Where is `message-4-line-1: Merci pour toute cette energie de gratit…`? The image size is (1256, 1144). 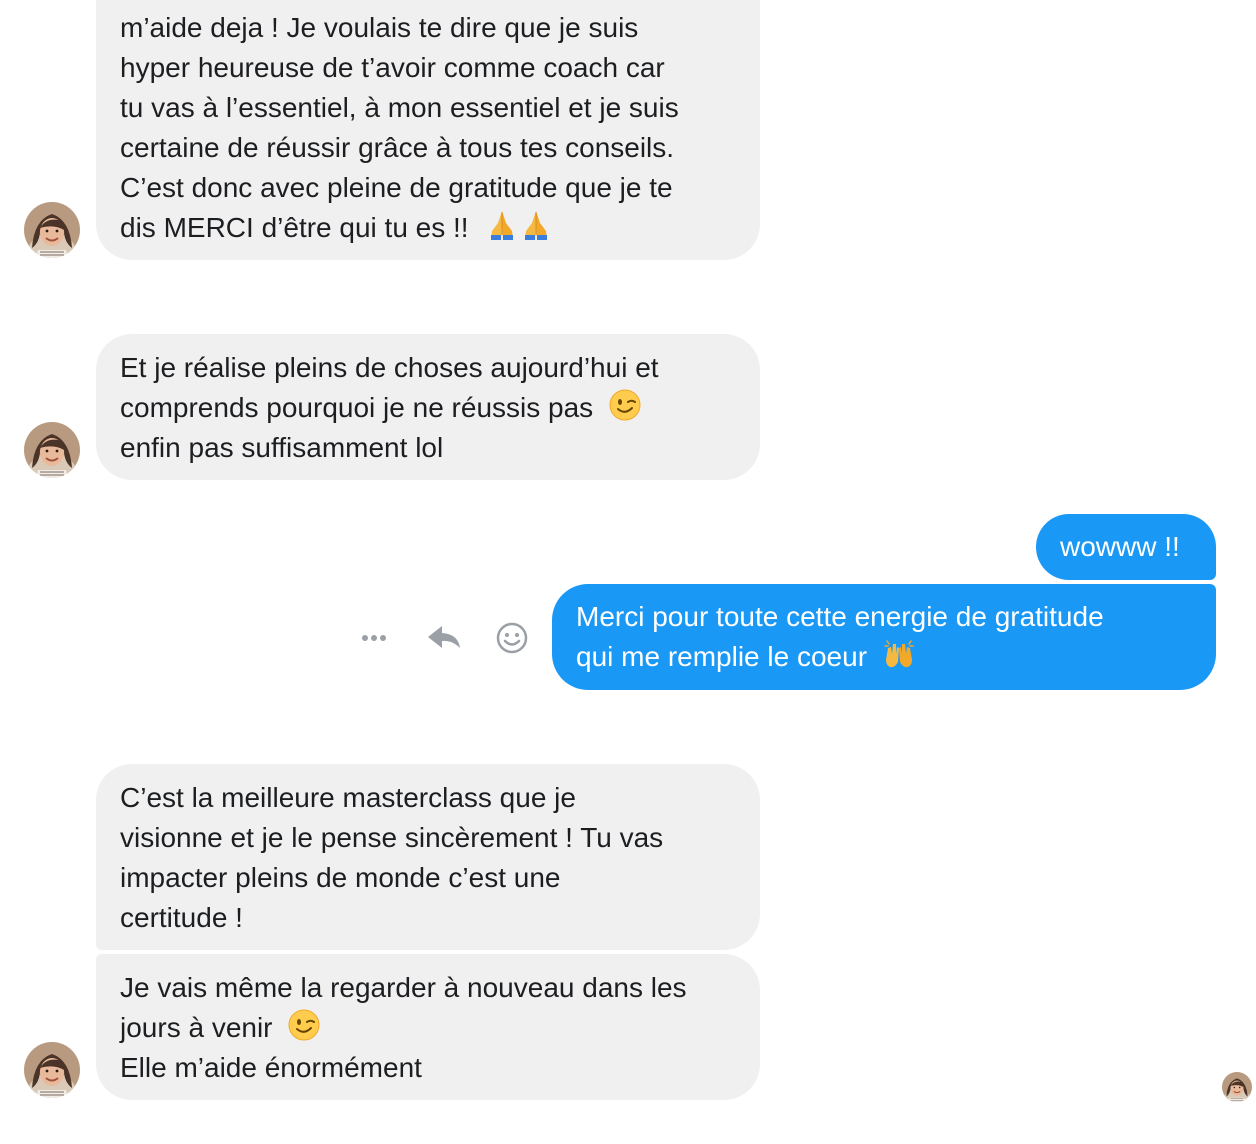 message-4-line-1: Merci pour toute cette energie de gratit… is located at coordinates (840, 616).